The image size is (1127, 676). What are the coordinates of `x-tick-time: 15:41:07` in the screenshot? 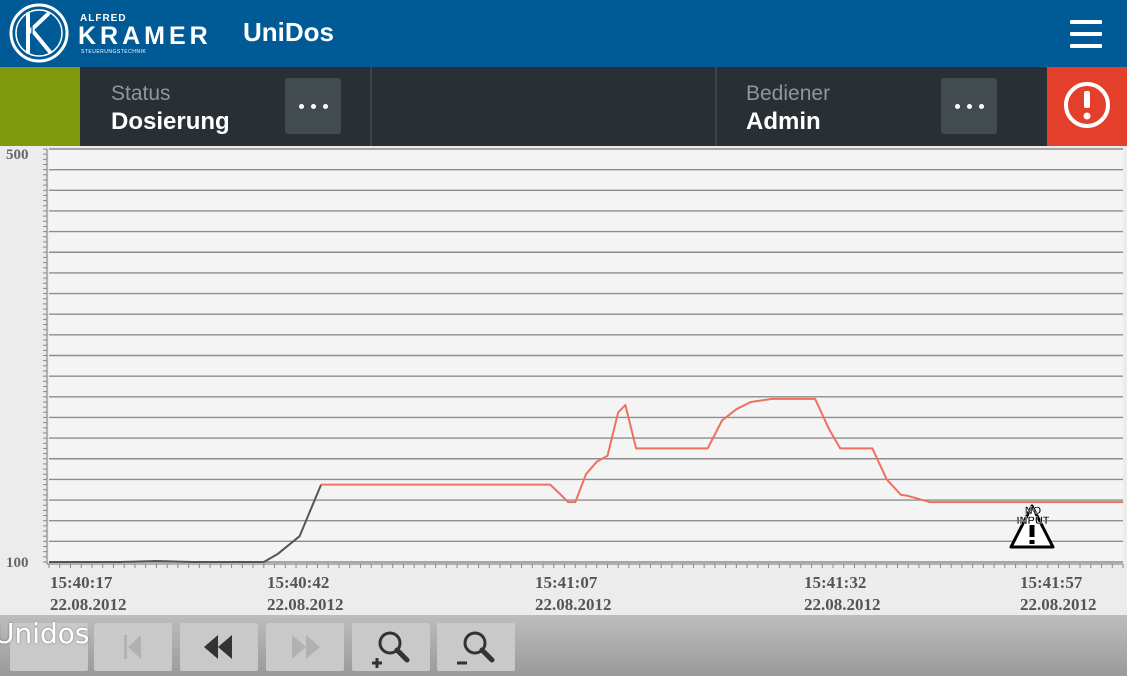 It's located at (566, 582).